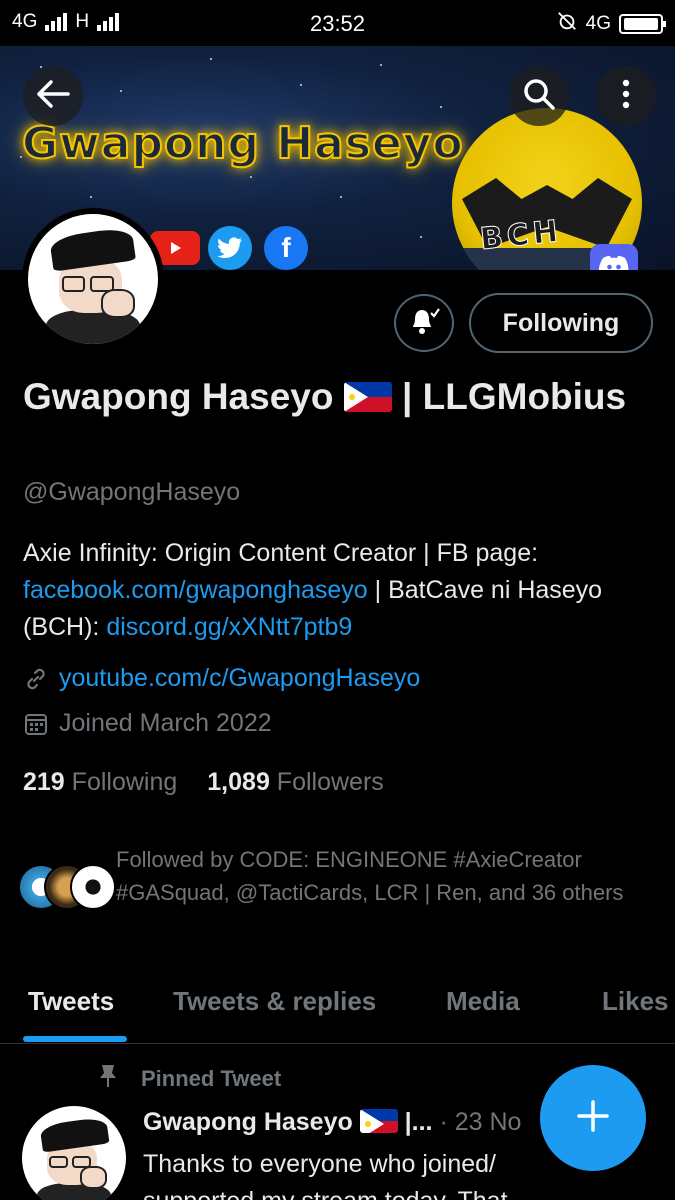 The image size is (675, 1200). I want to click on search-icon, so click(539, 96).